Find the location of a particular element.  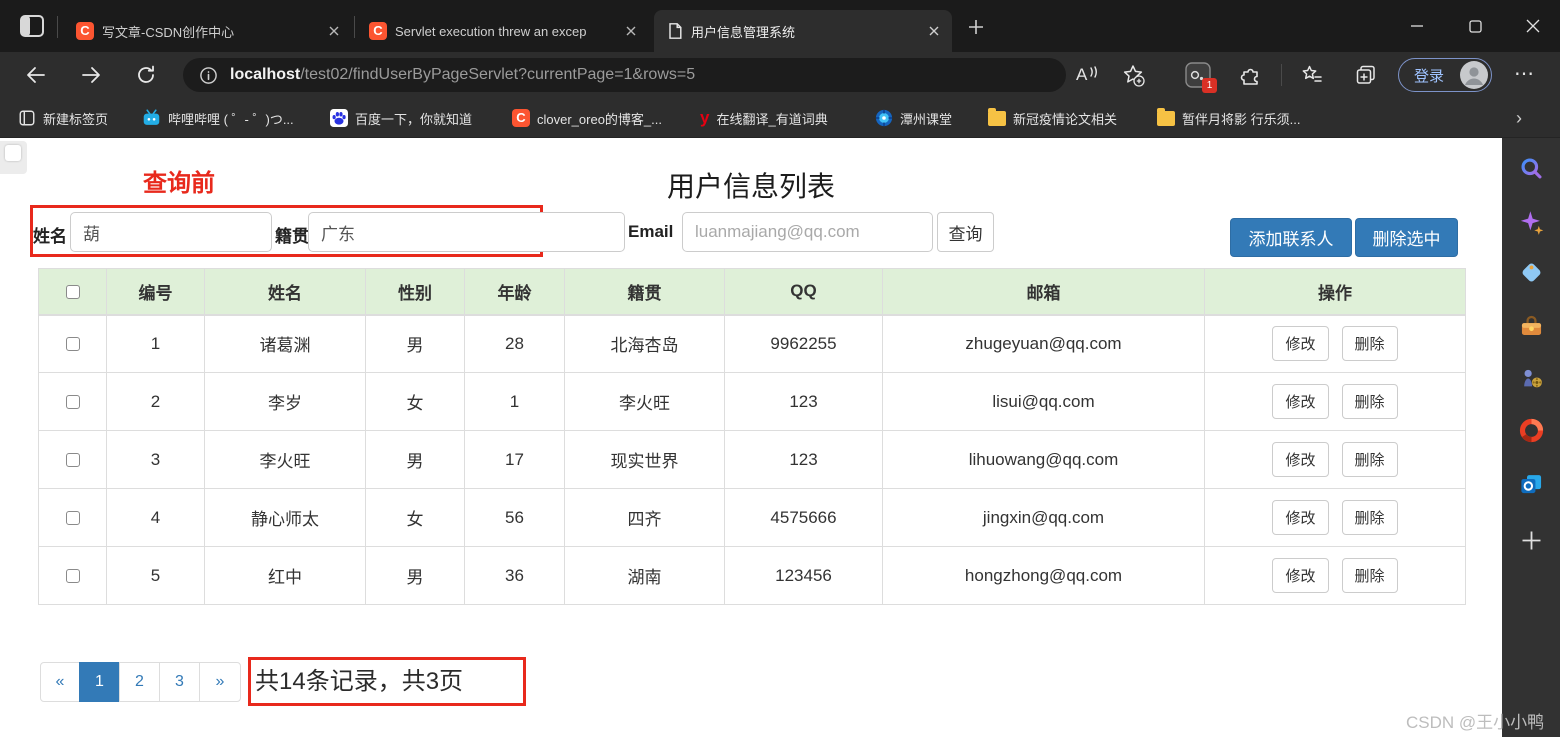

site-info-icon is located at coordinates (208, 75).